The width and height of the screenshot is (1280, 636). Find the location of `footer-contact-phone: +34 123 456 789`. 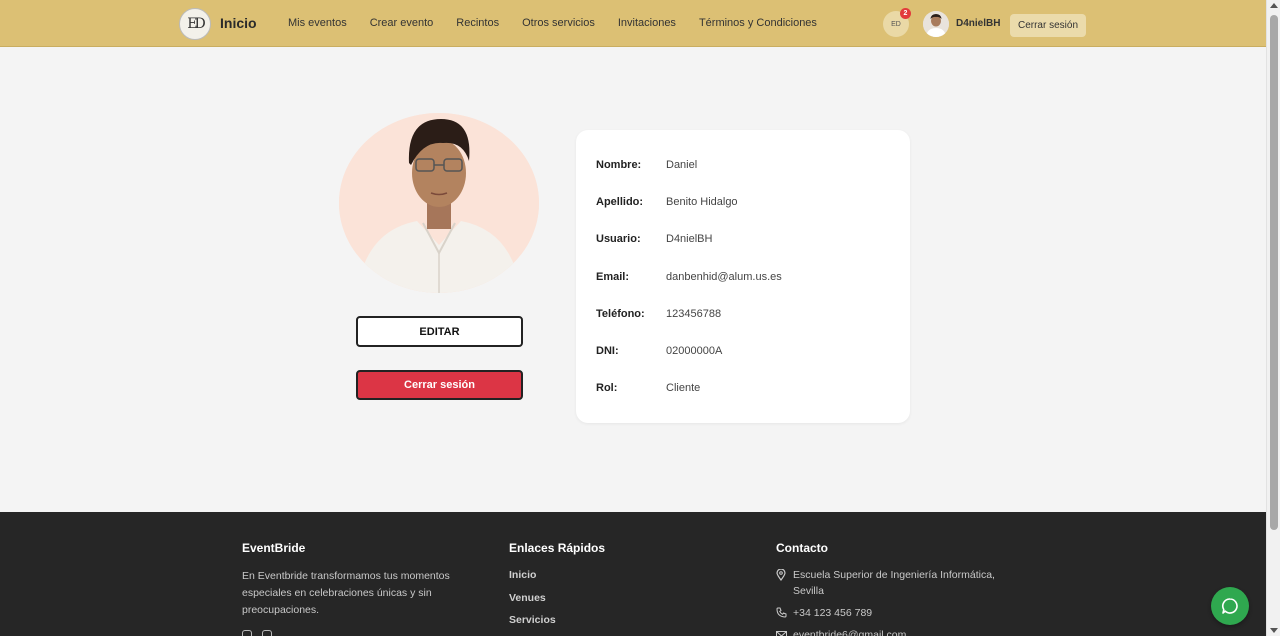

footer-contact-phone: +34 123 456 789 is located at coordinates (824, 614).